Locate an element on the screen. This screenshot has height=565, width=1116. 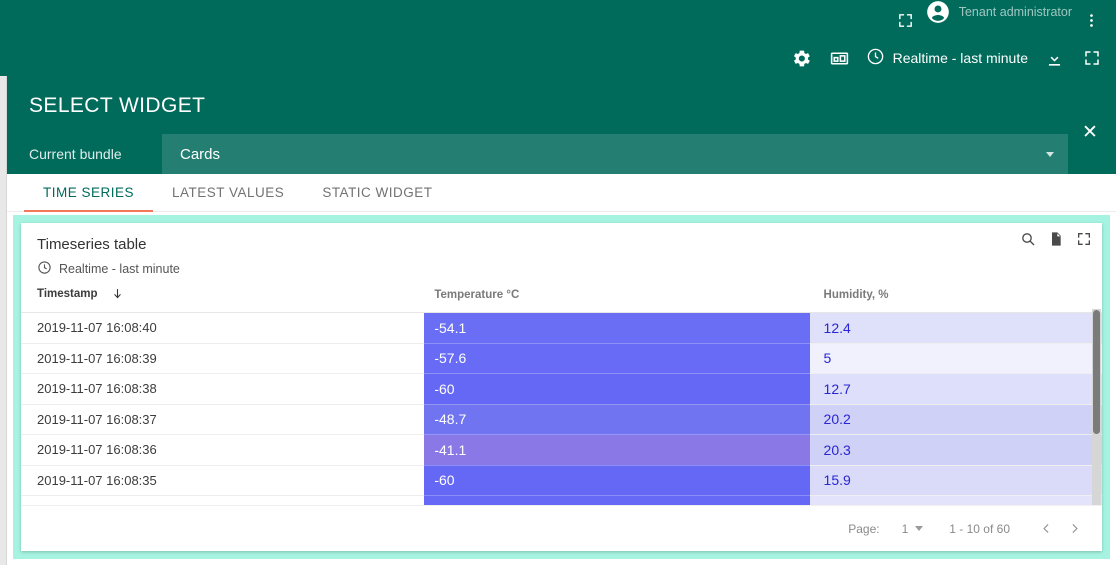
cell-humidity: 12.7 is located at coordinates (955, 389).